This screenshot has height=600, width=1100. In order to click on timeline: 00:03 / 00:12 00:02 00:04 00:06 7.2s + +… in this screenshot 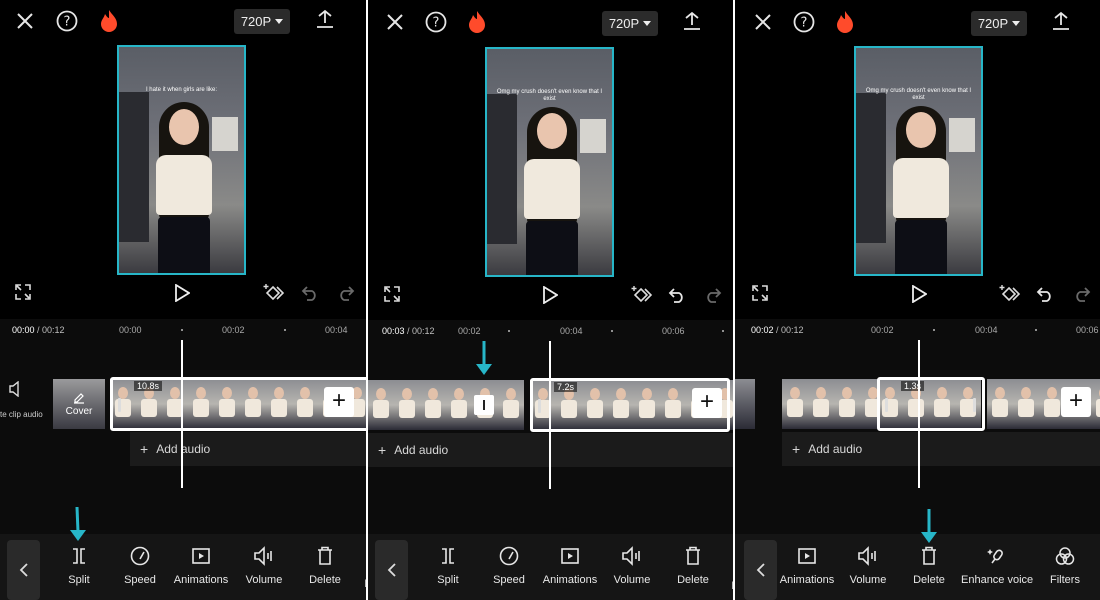, I will do `click(550, 427)`.